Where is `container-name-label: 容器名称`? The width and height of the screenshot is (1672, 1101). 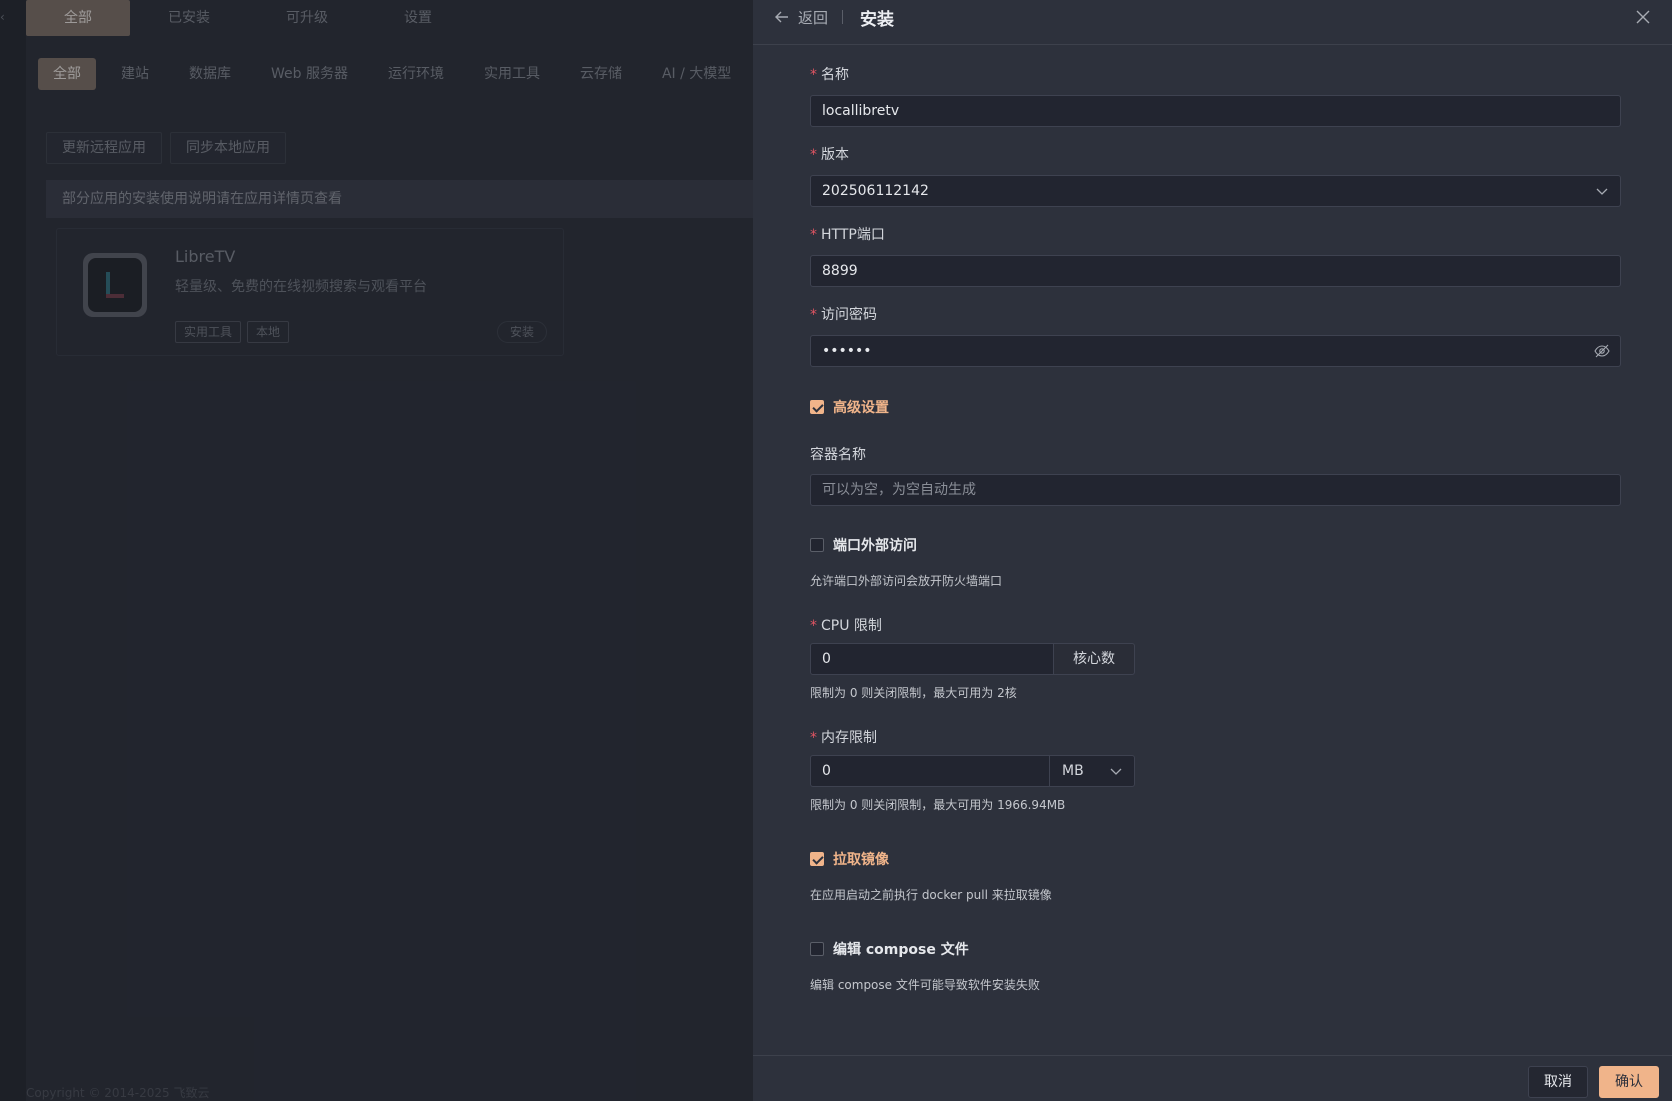
container-name-label: 容器名称 is located at coordinates (838, 455).